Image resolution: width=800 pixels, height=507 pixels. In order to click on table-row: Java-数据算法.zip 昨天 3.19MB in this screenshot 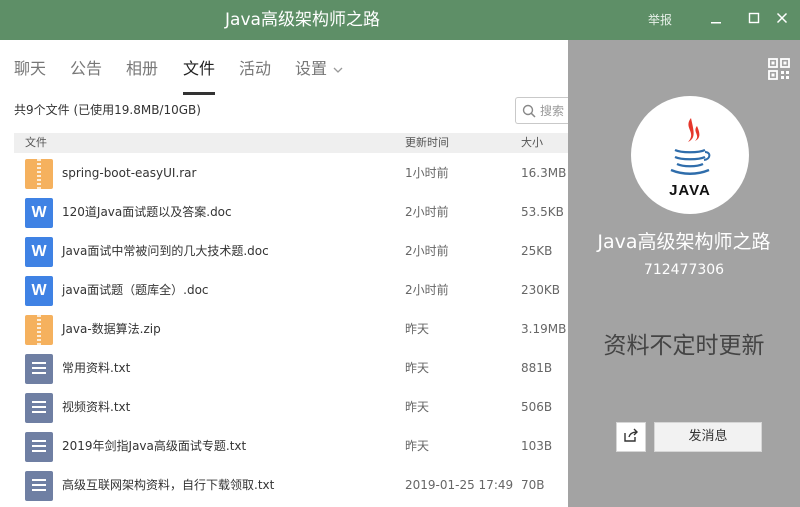, I will do `click(291, 329)`.